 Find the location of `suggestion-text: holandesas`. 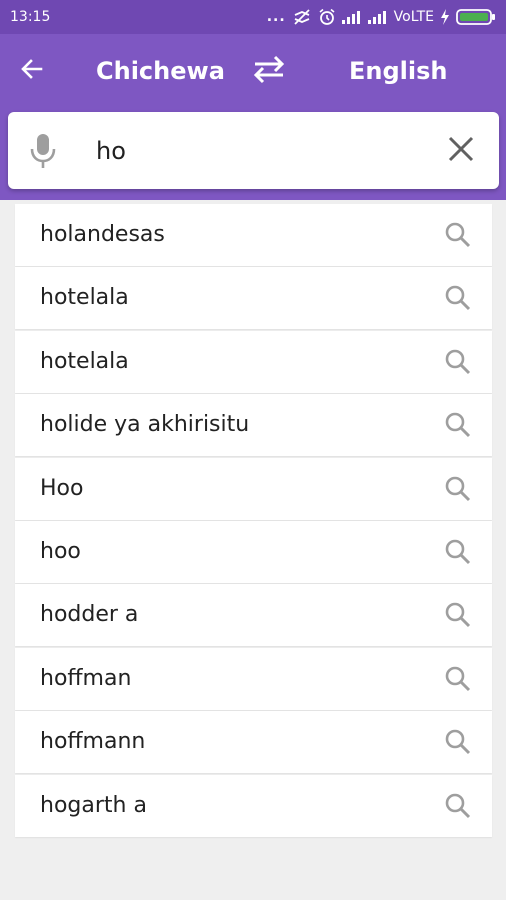

suggestion-text: holandesas is located at coordinates (102, 234).